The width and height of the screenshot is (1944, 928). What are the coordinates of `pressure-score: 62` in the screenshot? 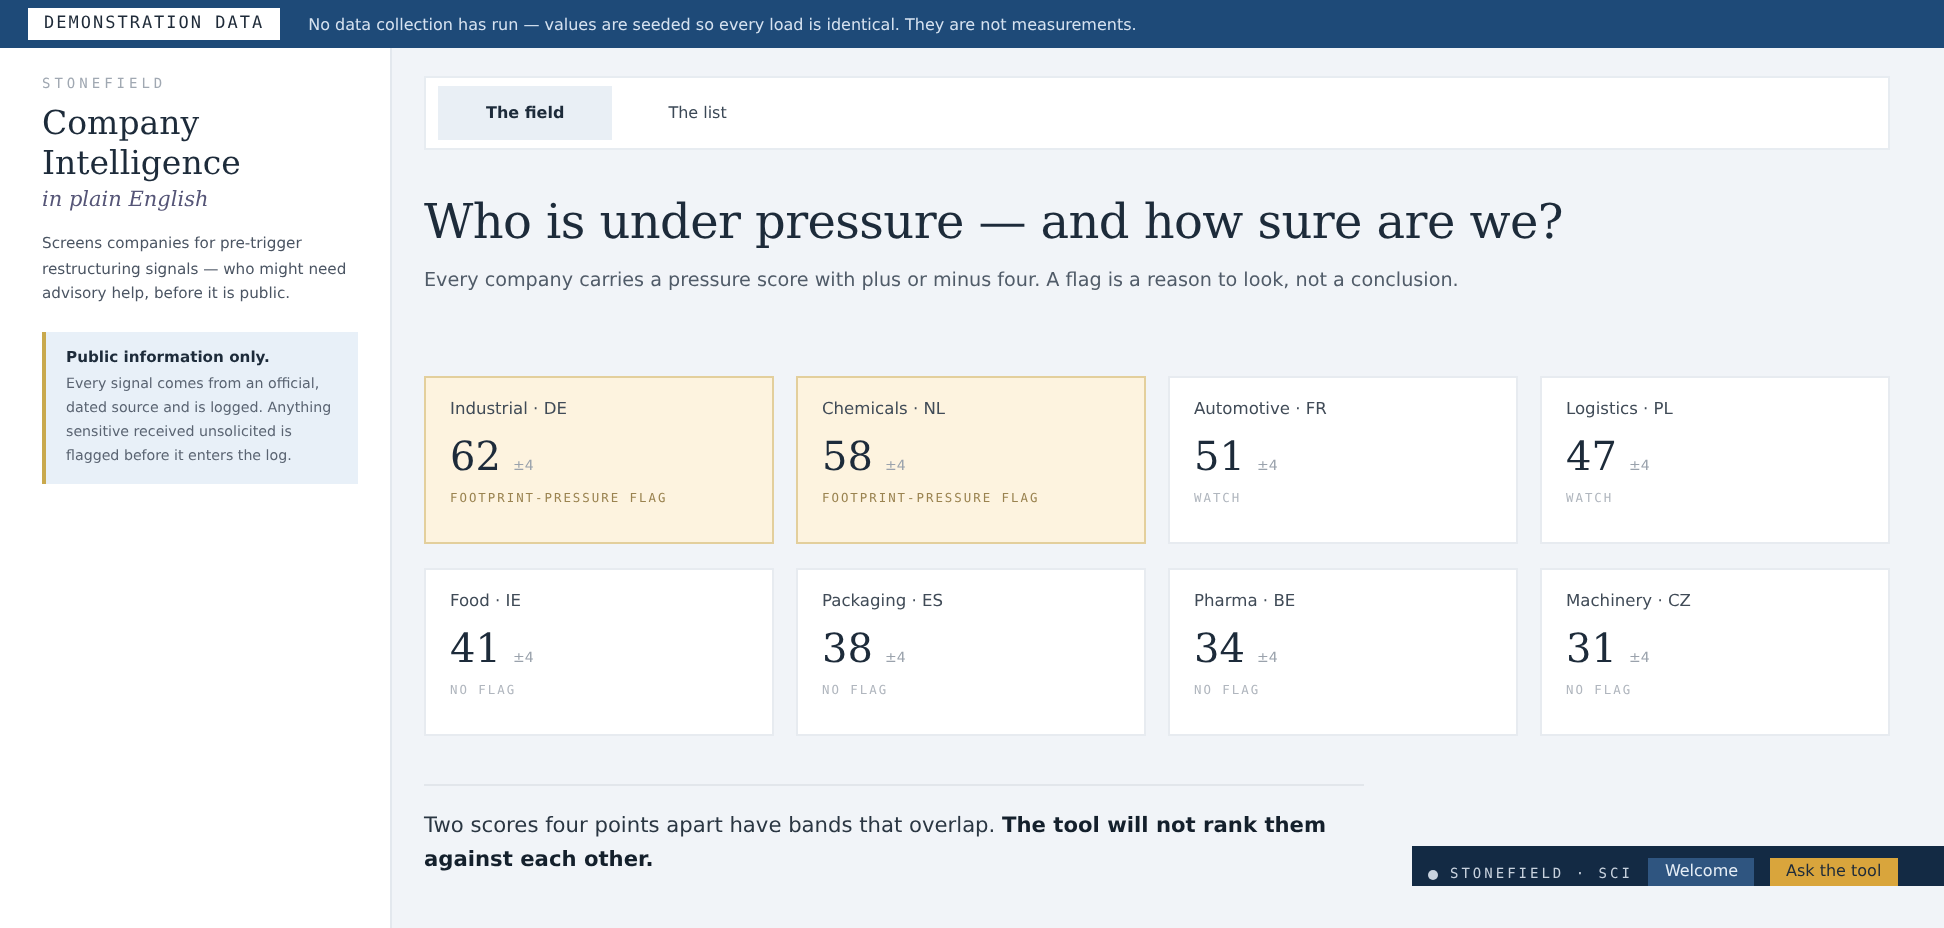 It's located at (475, 456).